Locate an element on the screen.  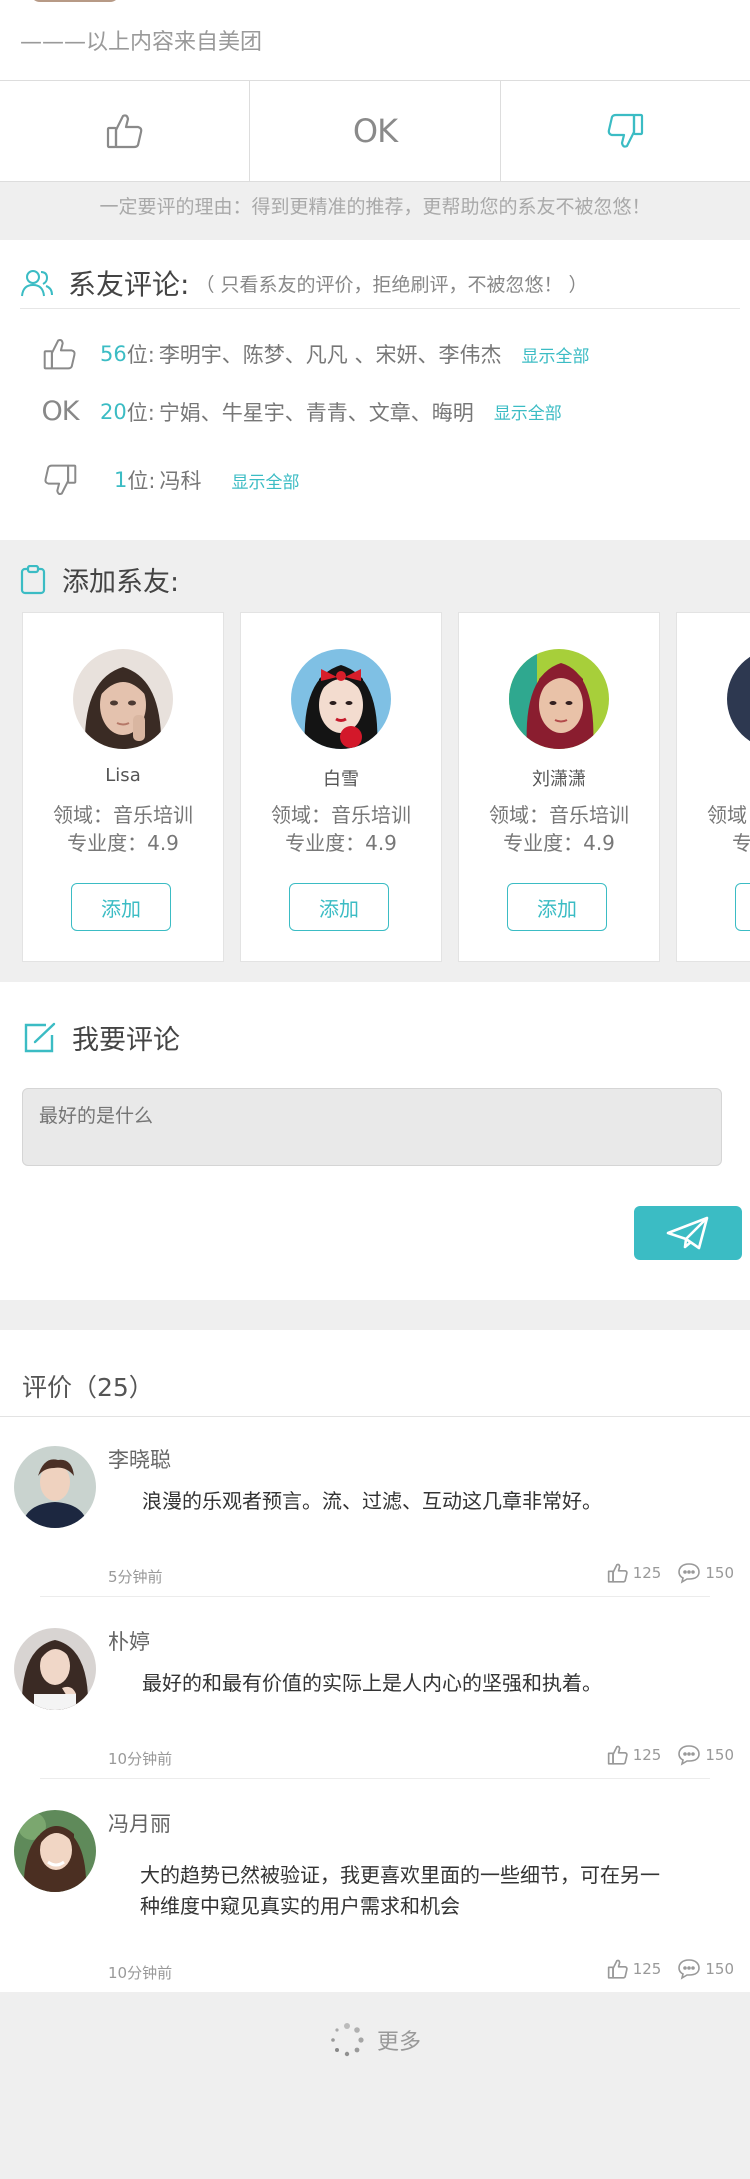
send-button is located at coordinates (688, 1233).